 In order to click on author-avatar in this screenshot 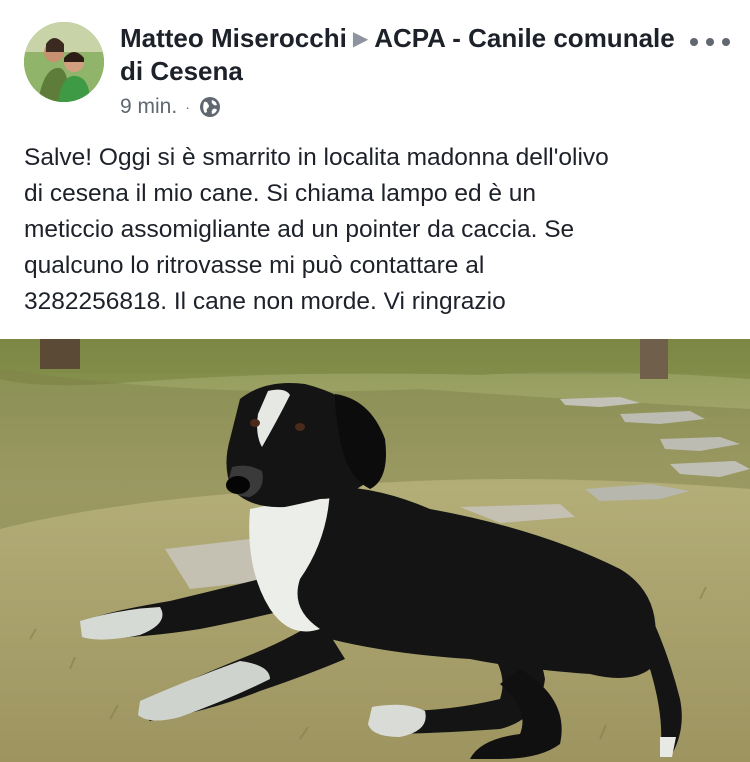, I will do `click(64, 62)`.